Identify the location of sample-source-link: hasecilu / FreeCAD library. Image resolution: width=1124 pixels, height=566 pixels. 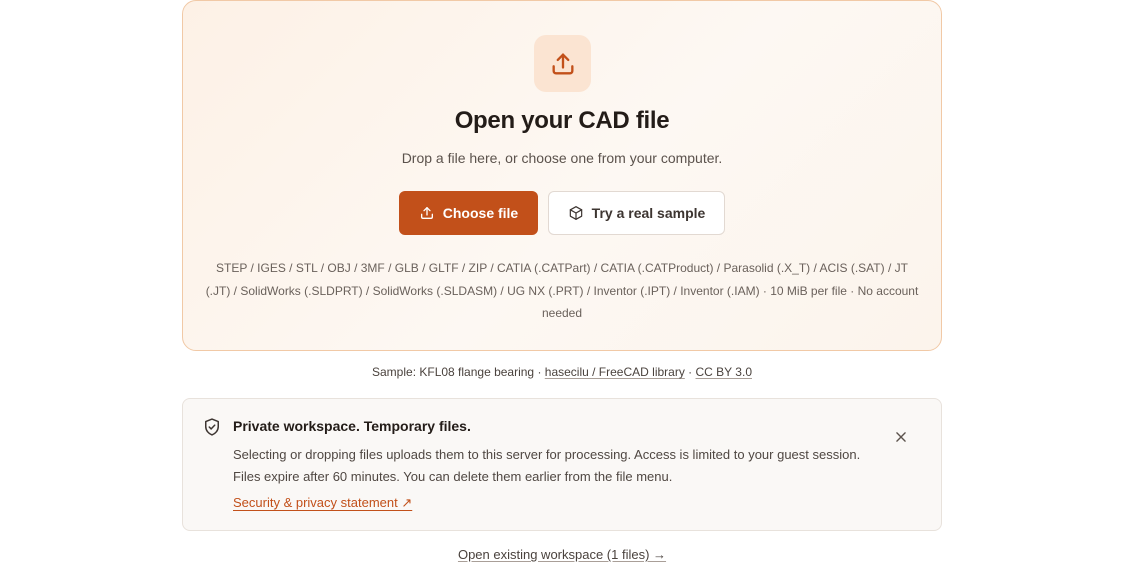
(615, 372).